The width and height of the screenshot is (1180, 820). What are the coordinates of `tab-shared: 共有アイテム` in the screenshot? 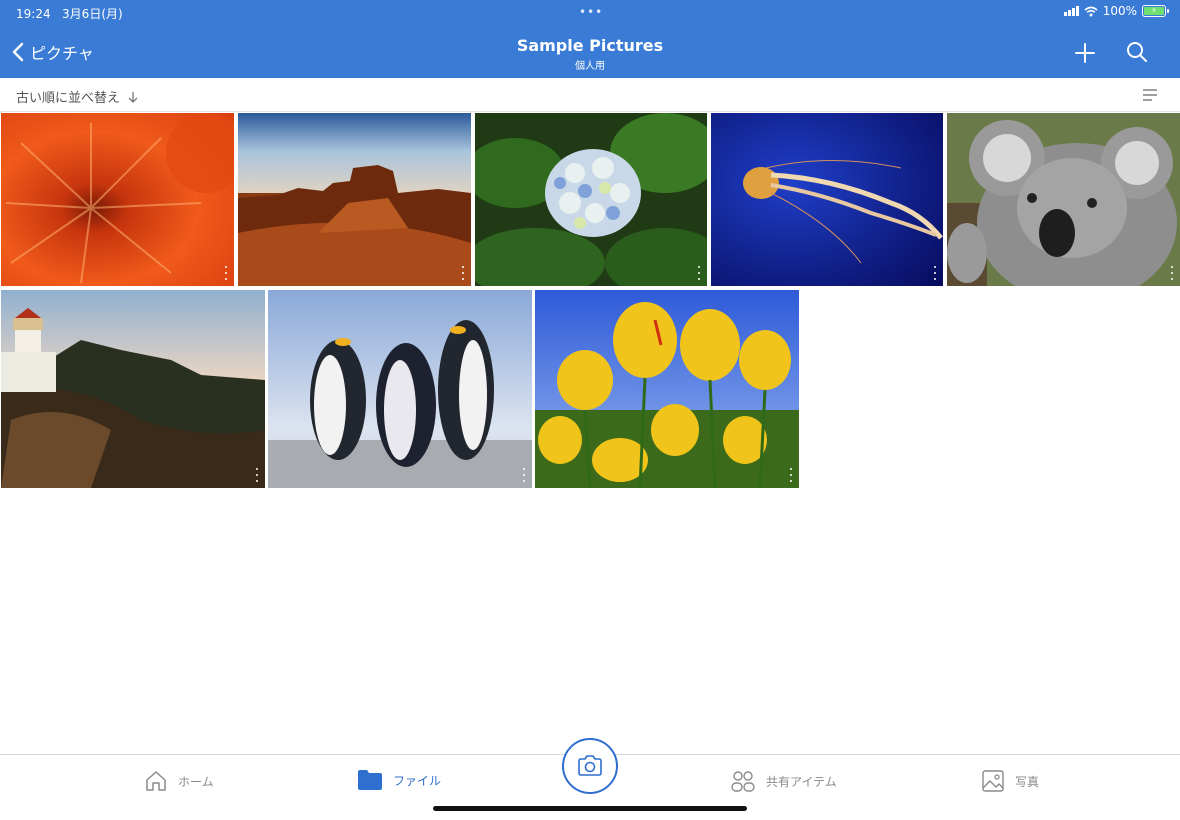 It's located at (783, 781).